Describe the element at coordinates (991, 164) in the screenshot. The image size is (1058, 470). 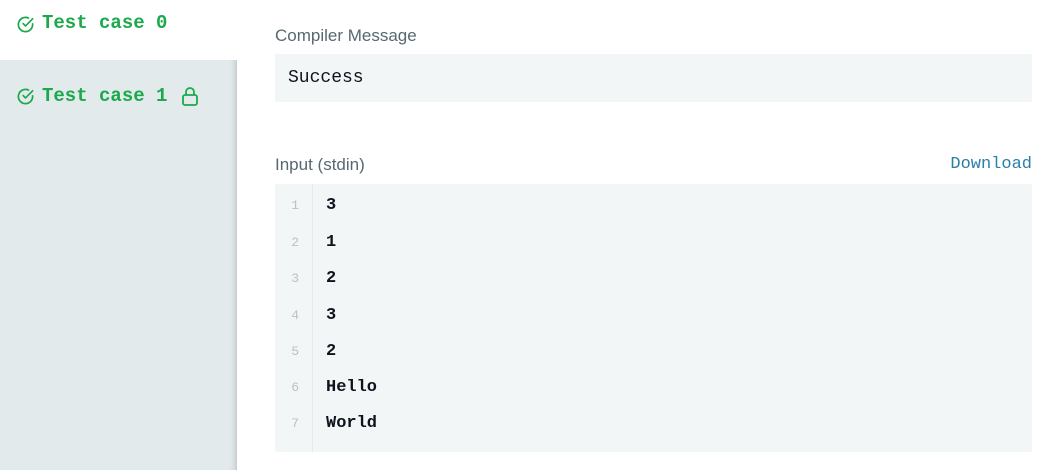
I see `download-link: Download` at that location.